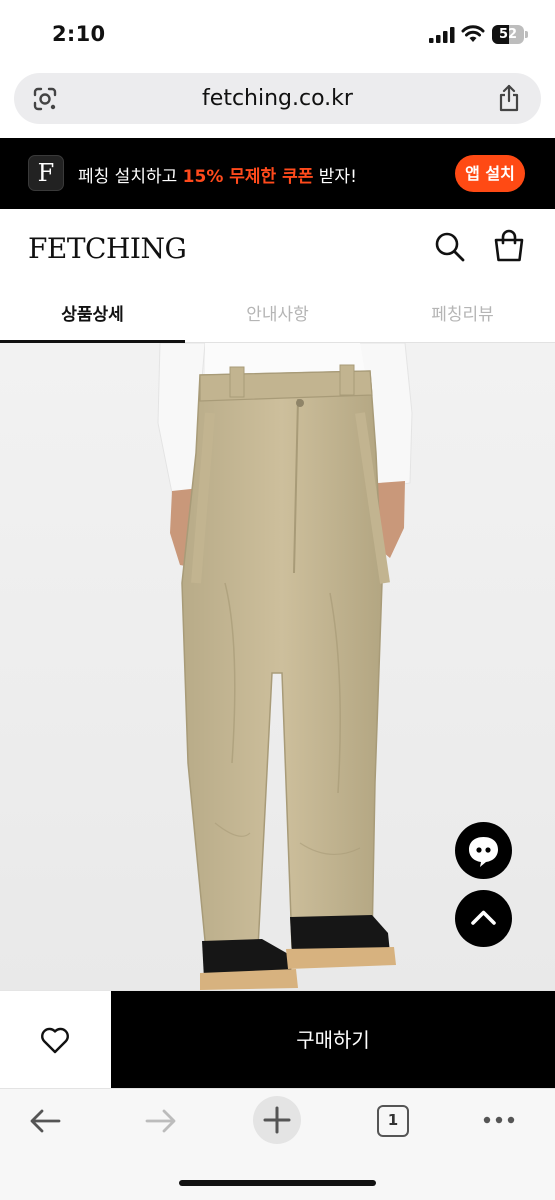 This screenshot has width=555, height=1200. Describe the element at coordinates (277, 1120) in the screenshot. I see `plus-icon` at that location.